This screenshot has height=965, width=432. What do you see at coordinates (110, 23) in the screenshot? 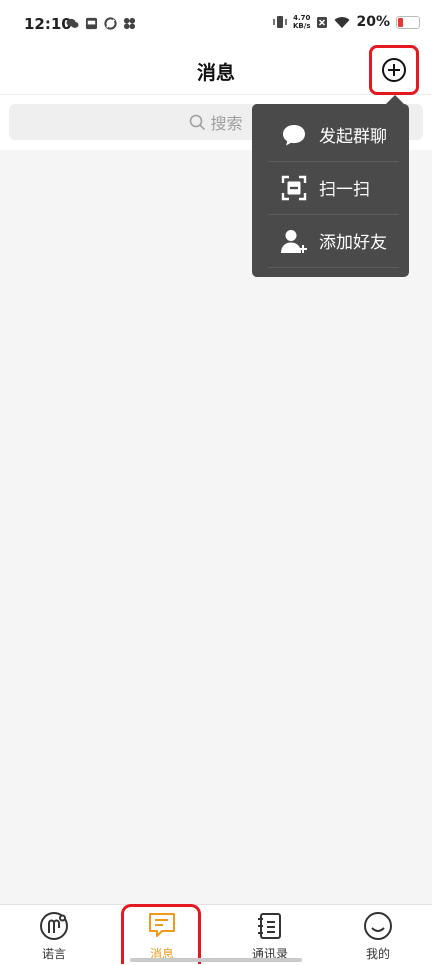
I see `link-icon` at bounding box center [110, 23].